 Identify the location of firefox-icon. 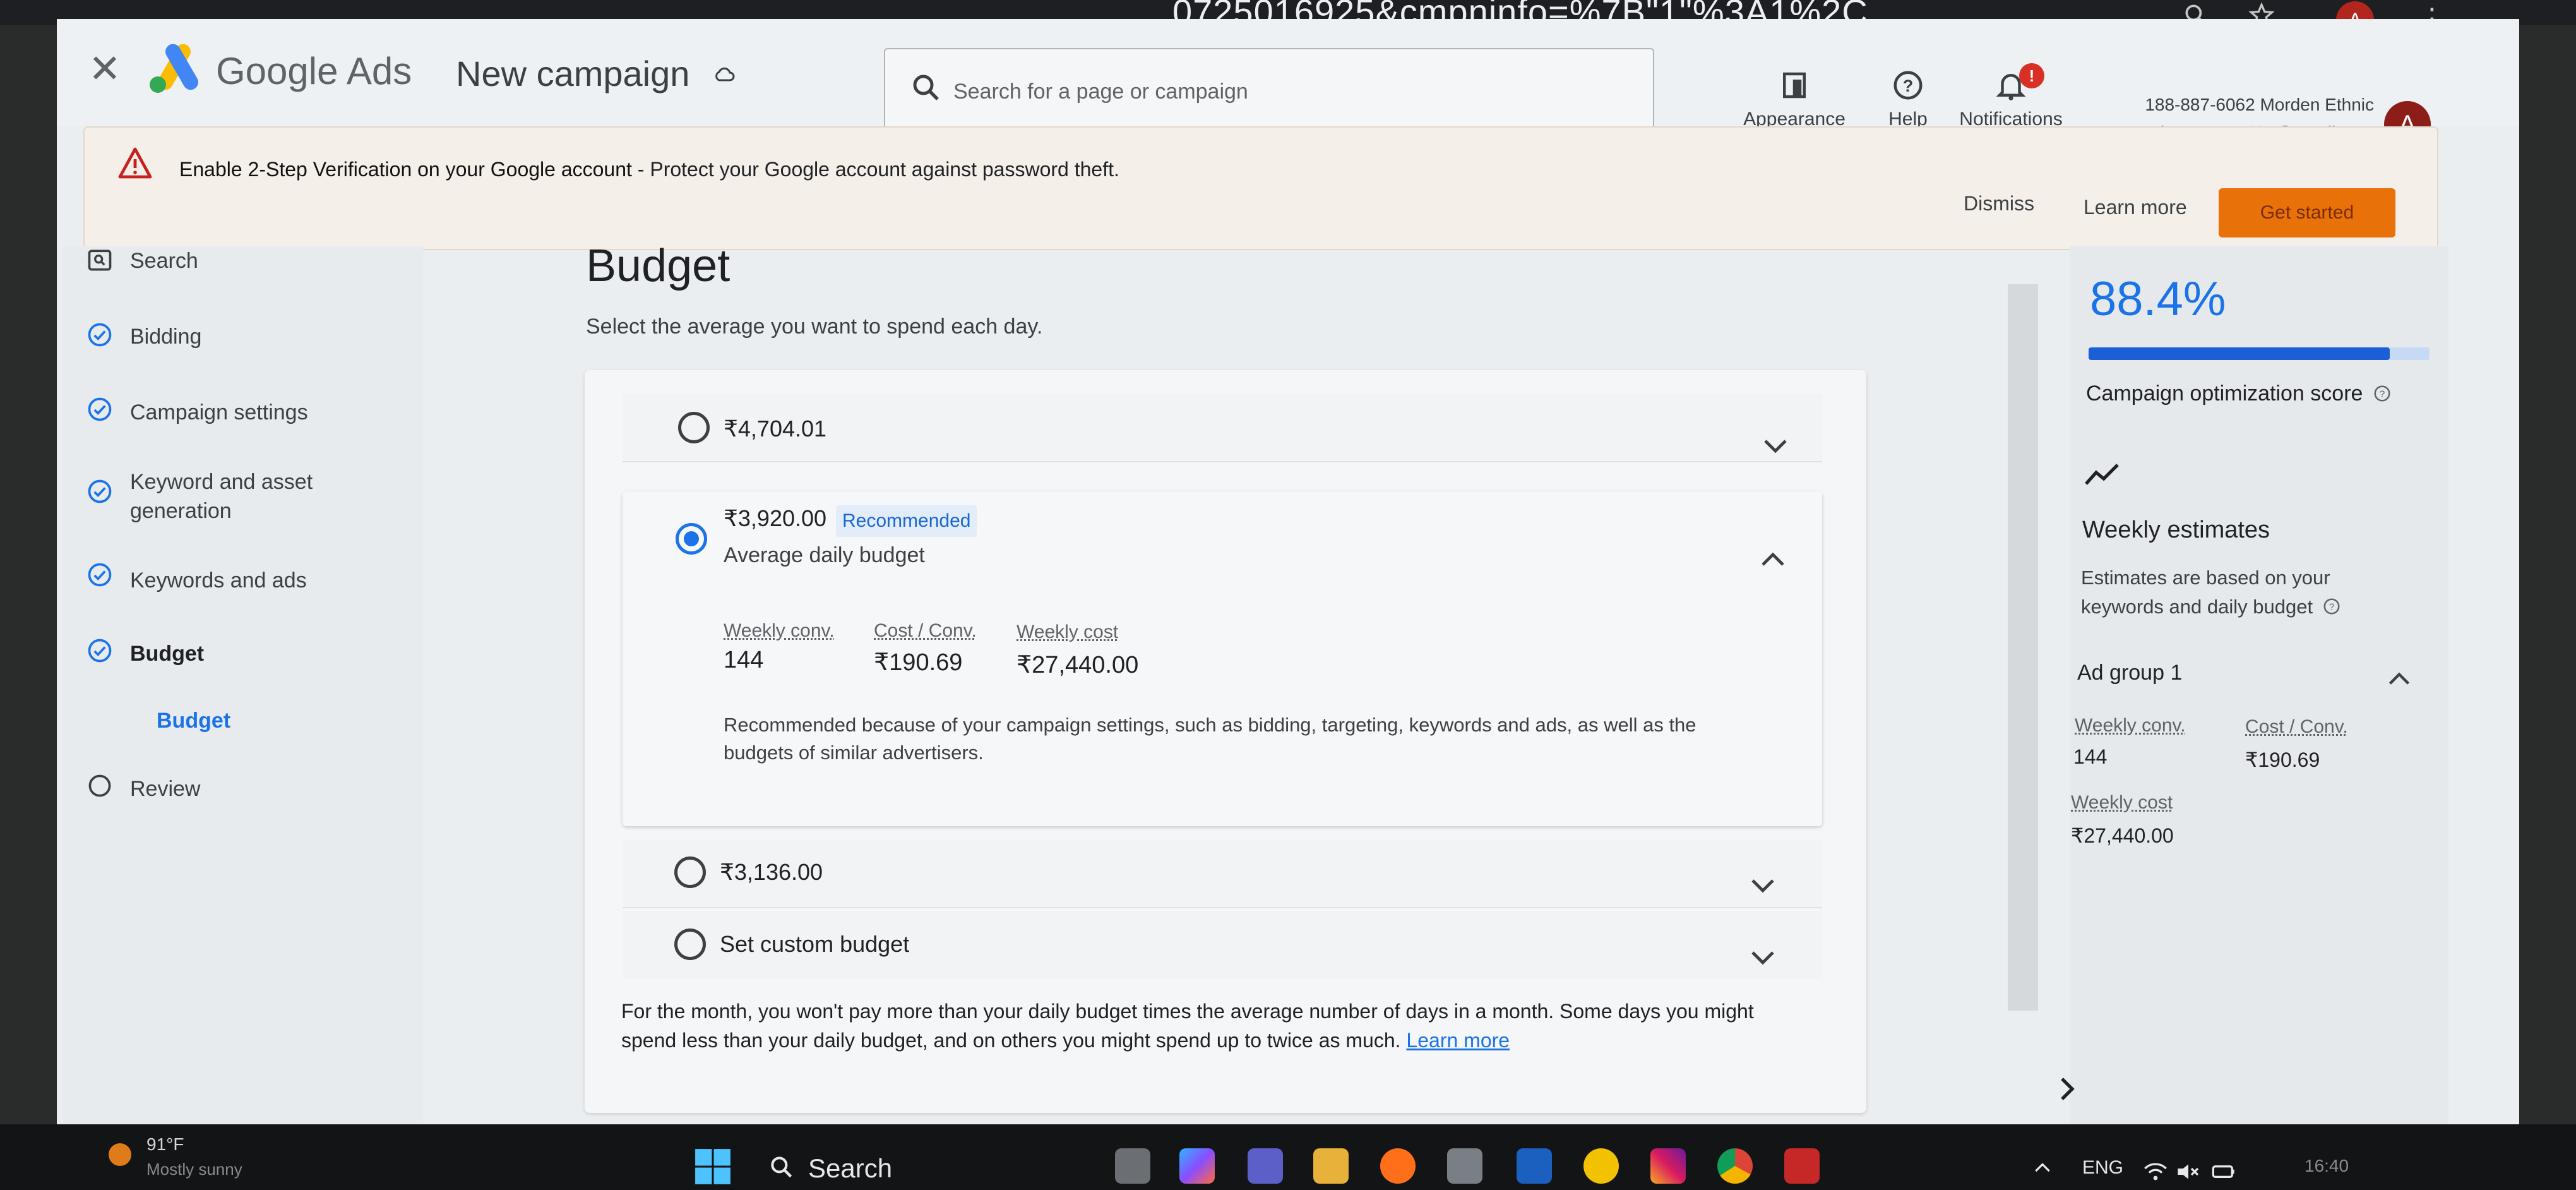
(1398, 1166).